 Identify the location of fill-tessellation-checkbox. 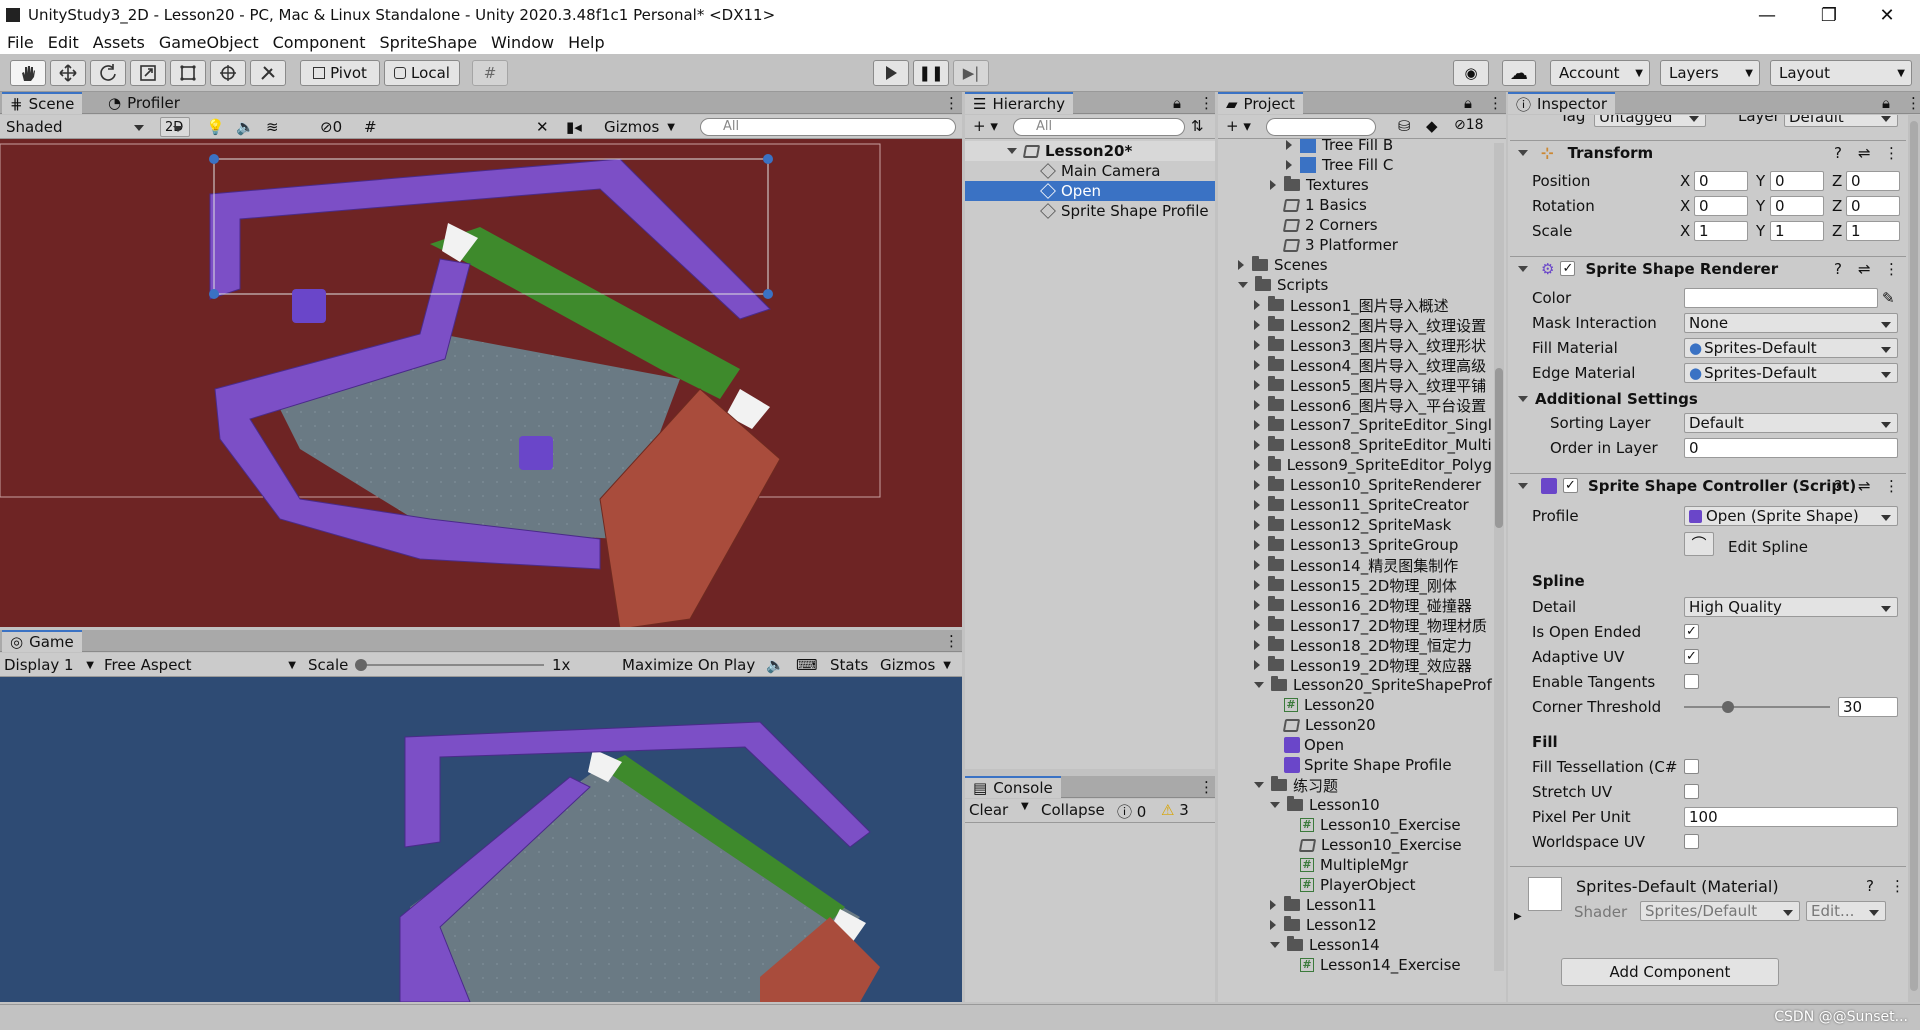
(1691, 766).